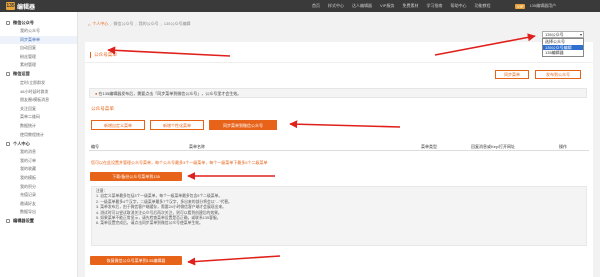 This screenshot has height=277, width=600. Describe the element at coordinates (38, 169) in the screenshot. I see `sidebar-item-favorites: 我的收藏` at that location.